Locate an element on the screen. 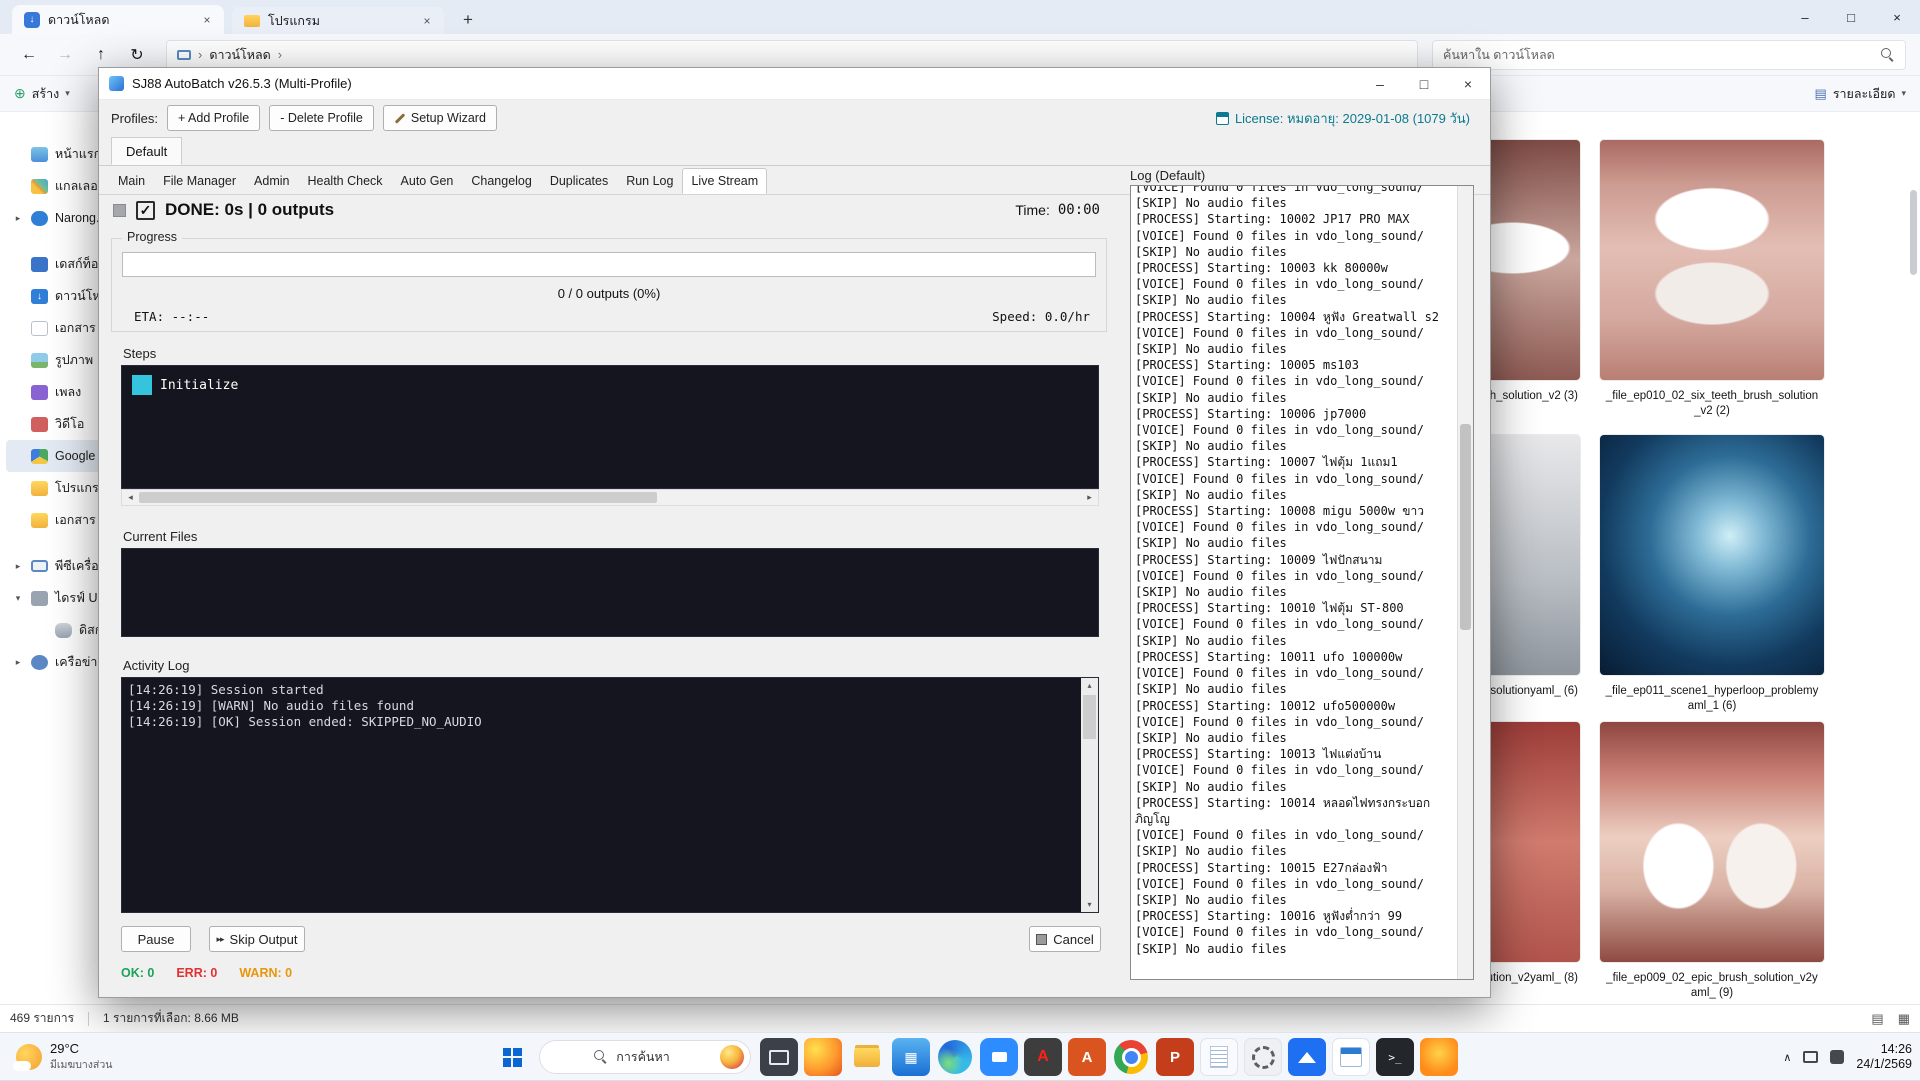 This screenshot has height=1081, width=1920. tab-main: Main is located at coordinates (131, 181).